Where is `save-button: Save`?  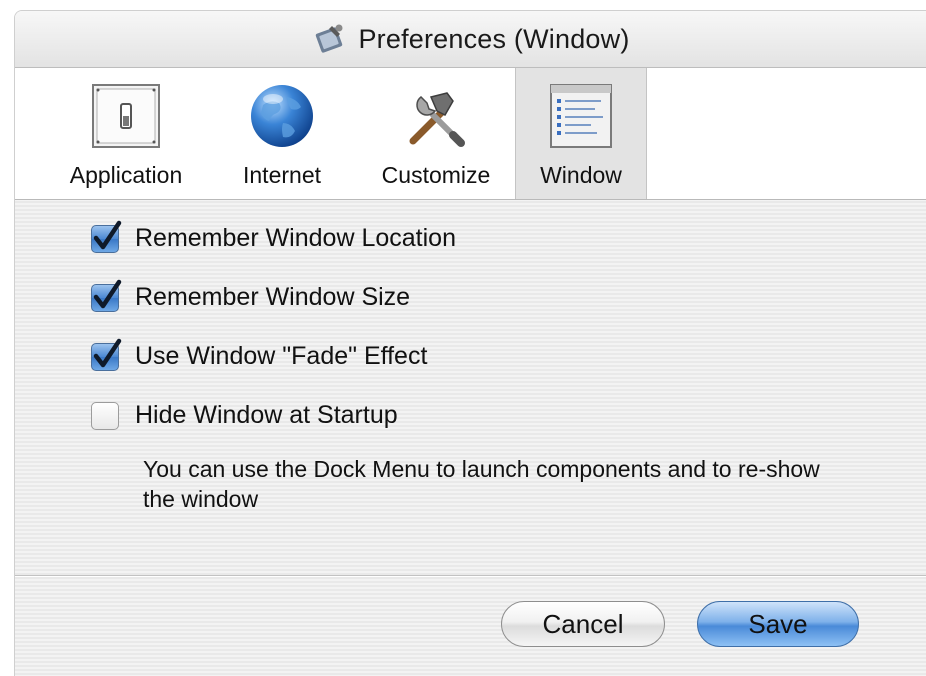 save-button: Save is located at coordinates (778, 624).